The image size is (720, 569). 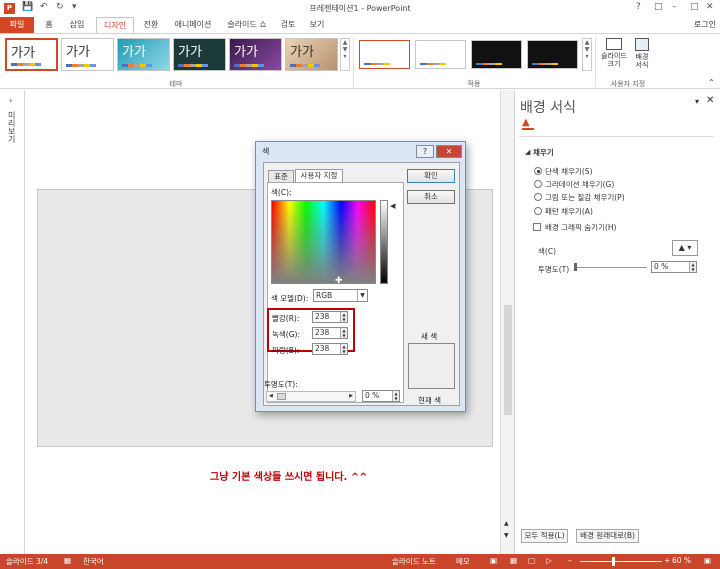 What do you see at coordinates (508, 360) in the screenshot?
I see `scrollbar-thumb` at bounding box center [508, 360].